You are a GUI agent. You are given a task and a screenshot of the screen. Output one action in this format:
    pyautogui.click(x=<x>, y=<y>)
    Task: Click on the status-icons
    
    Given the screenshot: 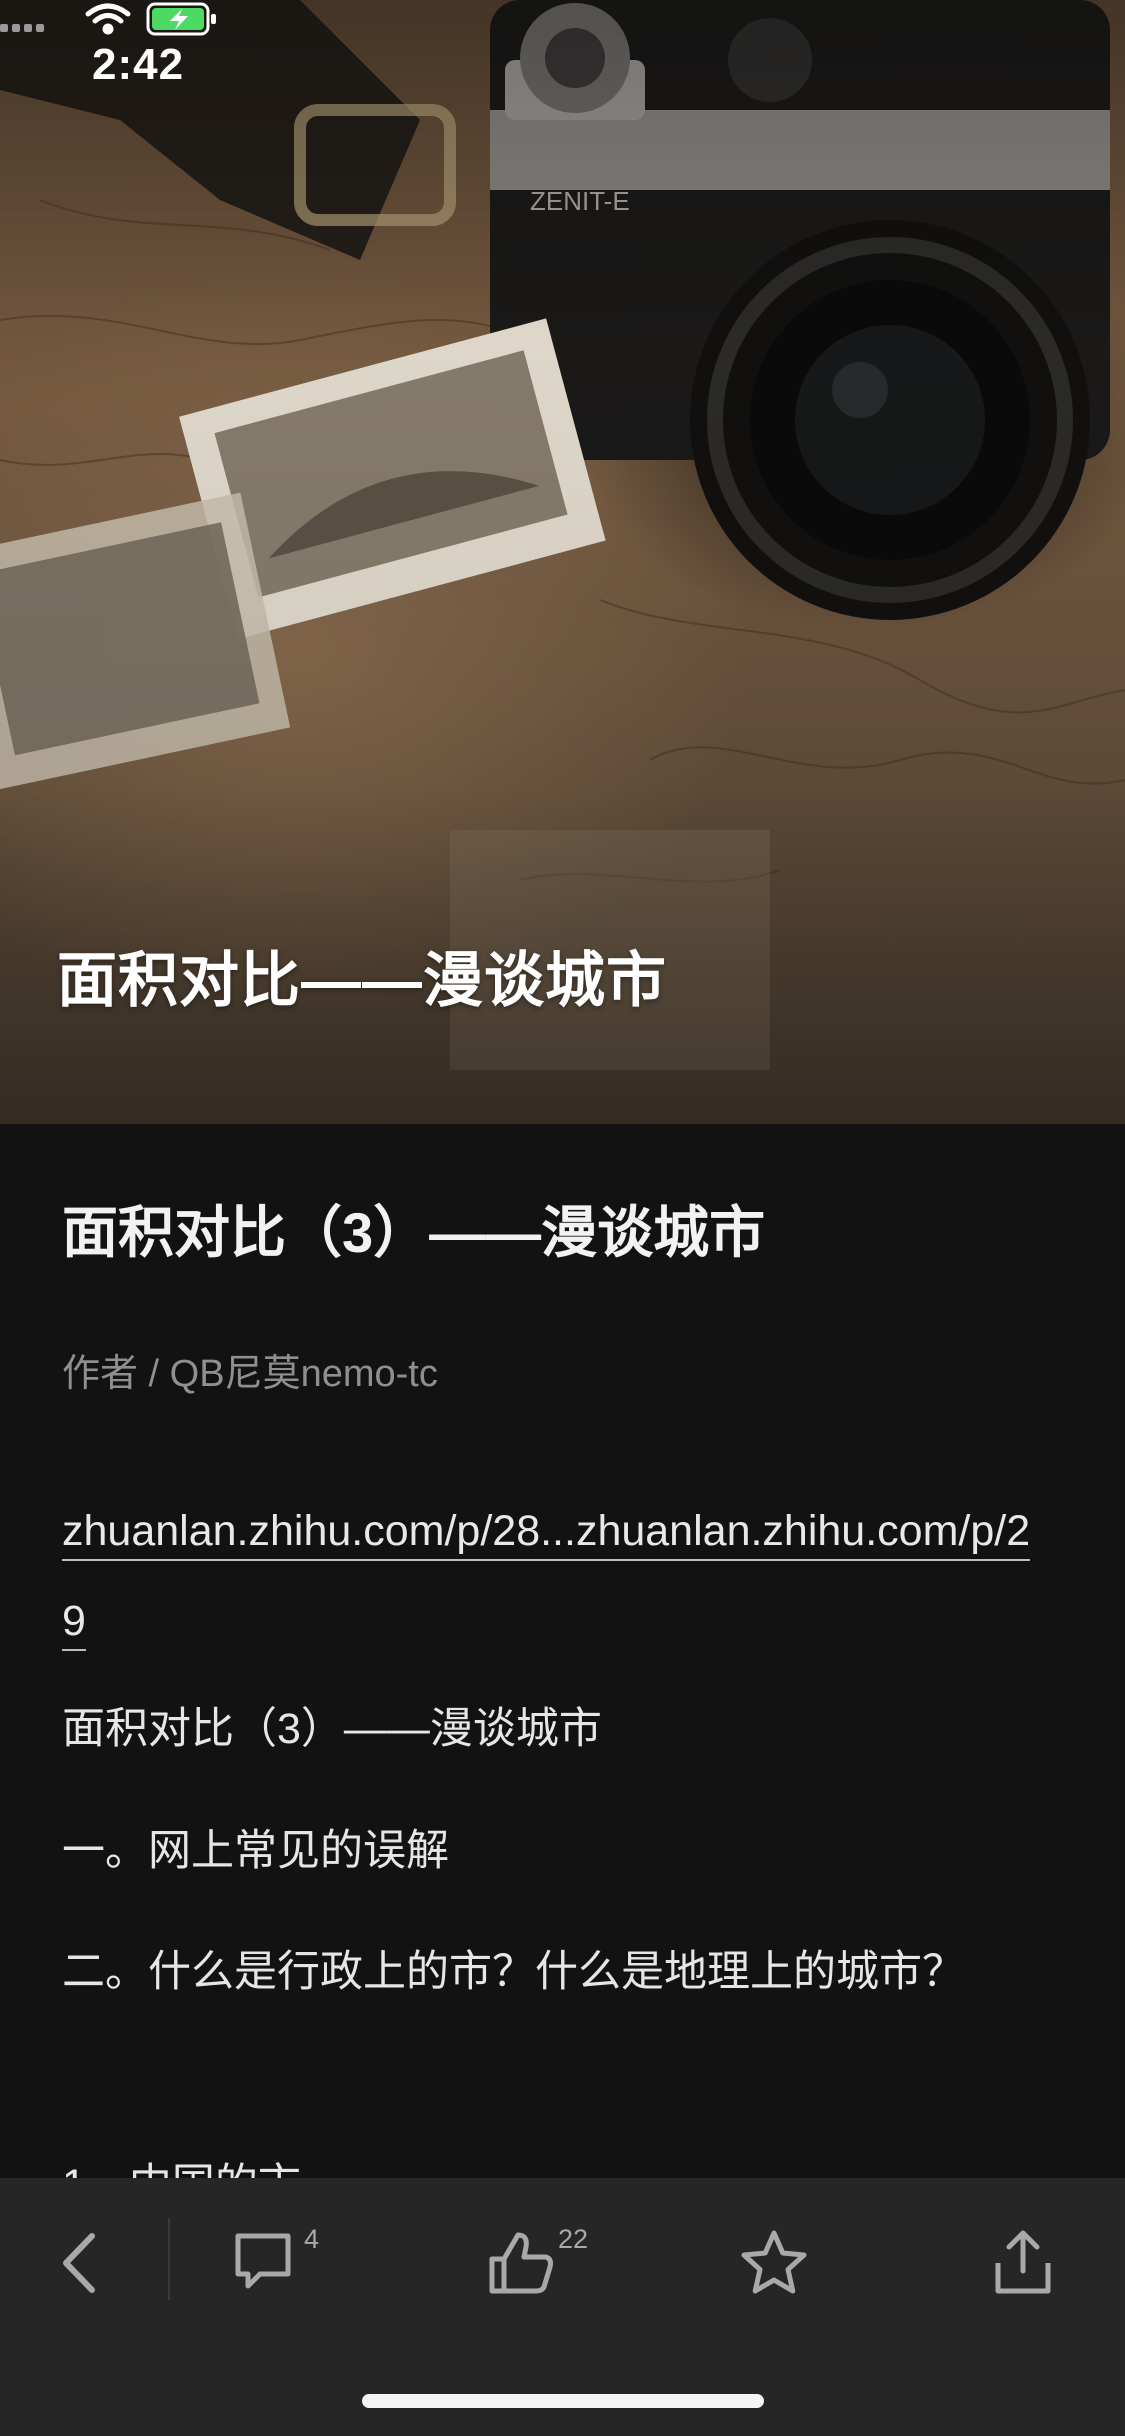 What is the action you would take?
    pyautogui.click(x=108, y=19)
    